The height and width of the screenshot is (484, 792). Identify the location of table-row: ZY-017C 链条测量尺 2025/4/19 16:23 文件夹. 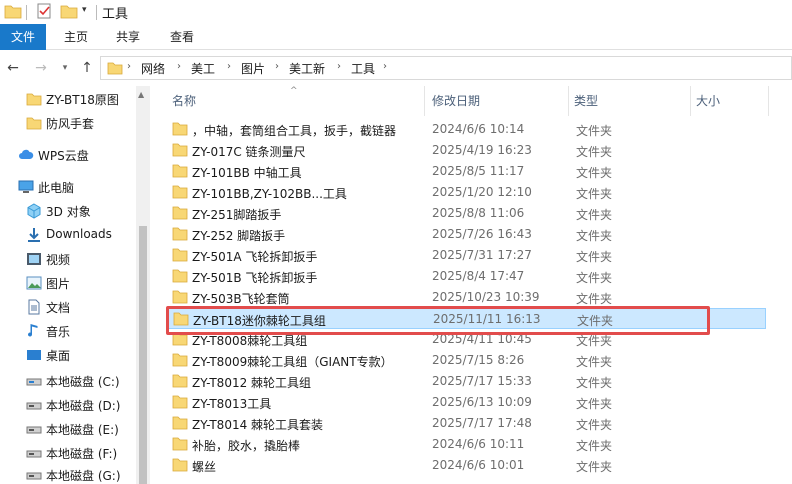
(466, 150).